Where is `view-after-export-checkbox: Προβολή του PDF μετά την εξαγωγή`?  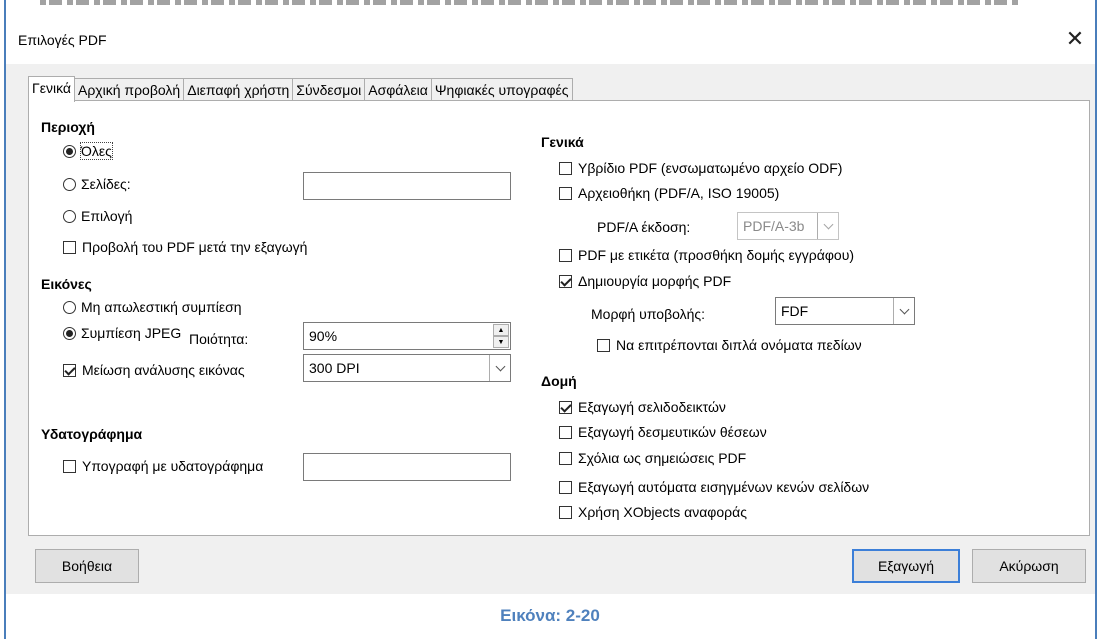 view-after-export-checkbox: Προβολή του PDF μετά την εξαγωγή is located at coordinates (185, 247).